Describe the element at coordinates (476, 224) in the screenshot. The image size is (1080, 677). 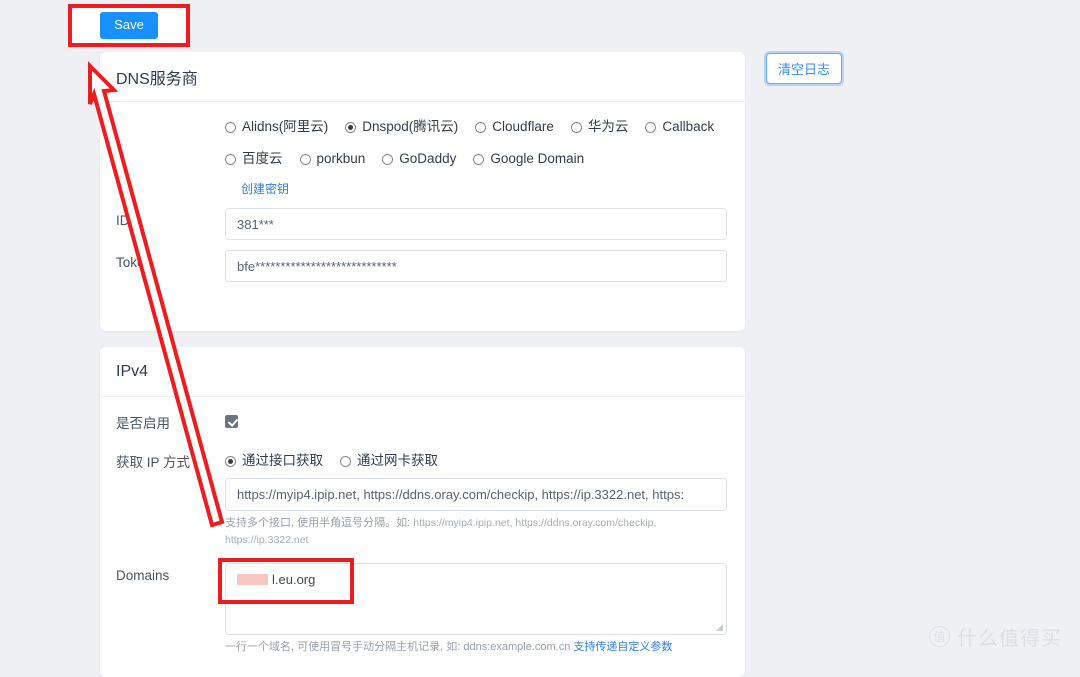
I see `id-input` at that location.